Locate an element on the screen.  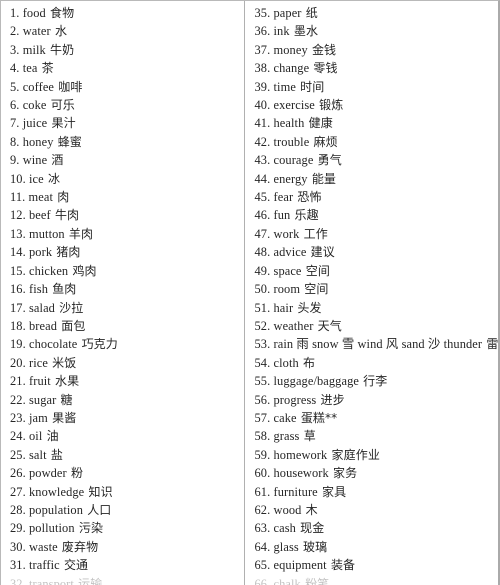
vocabulary-entry: 19. chocolate 巧克力 is located at coordinates (125, 344).